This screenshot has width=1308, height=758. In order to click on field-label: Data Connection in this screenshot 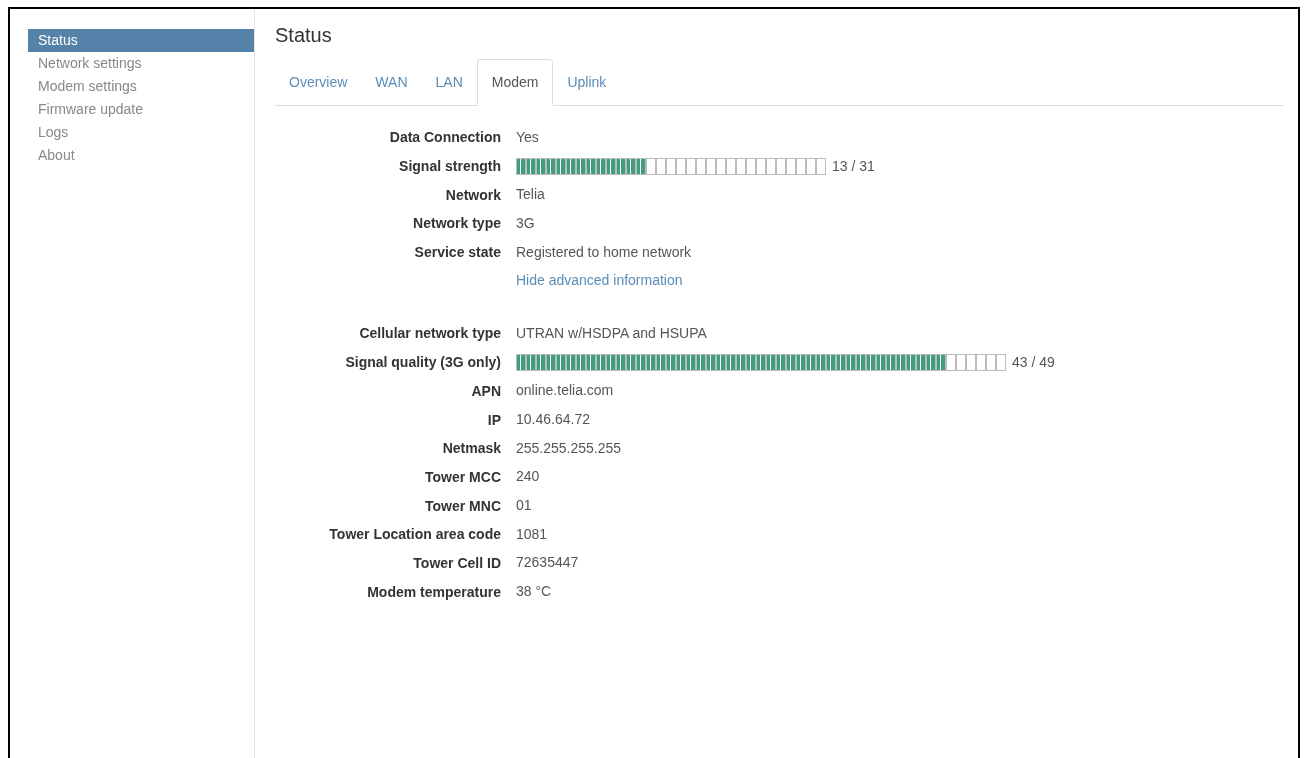, I will do `click(445, 137)`.